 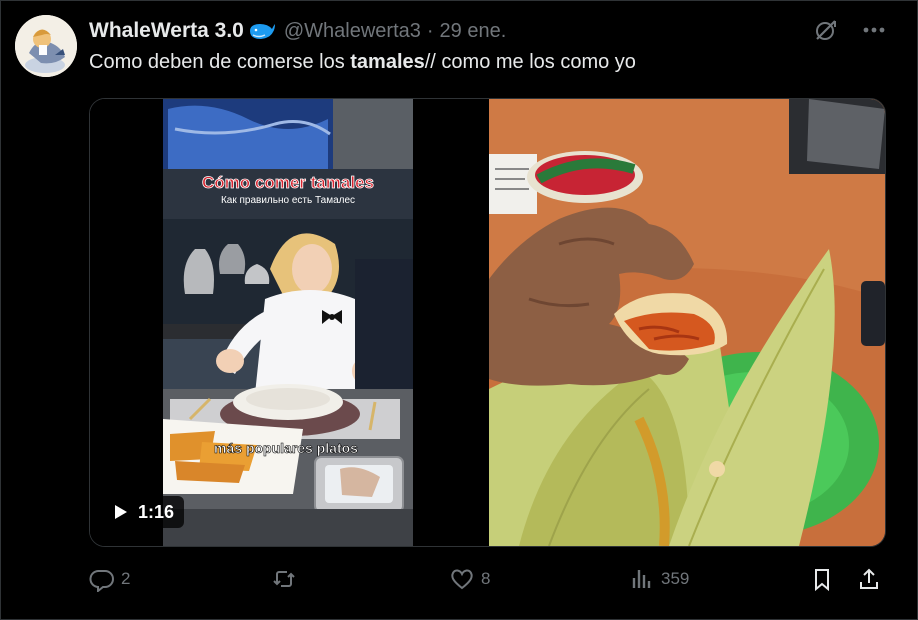 I want to click on more-options-icon, so click(x=874, y=30).